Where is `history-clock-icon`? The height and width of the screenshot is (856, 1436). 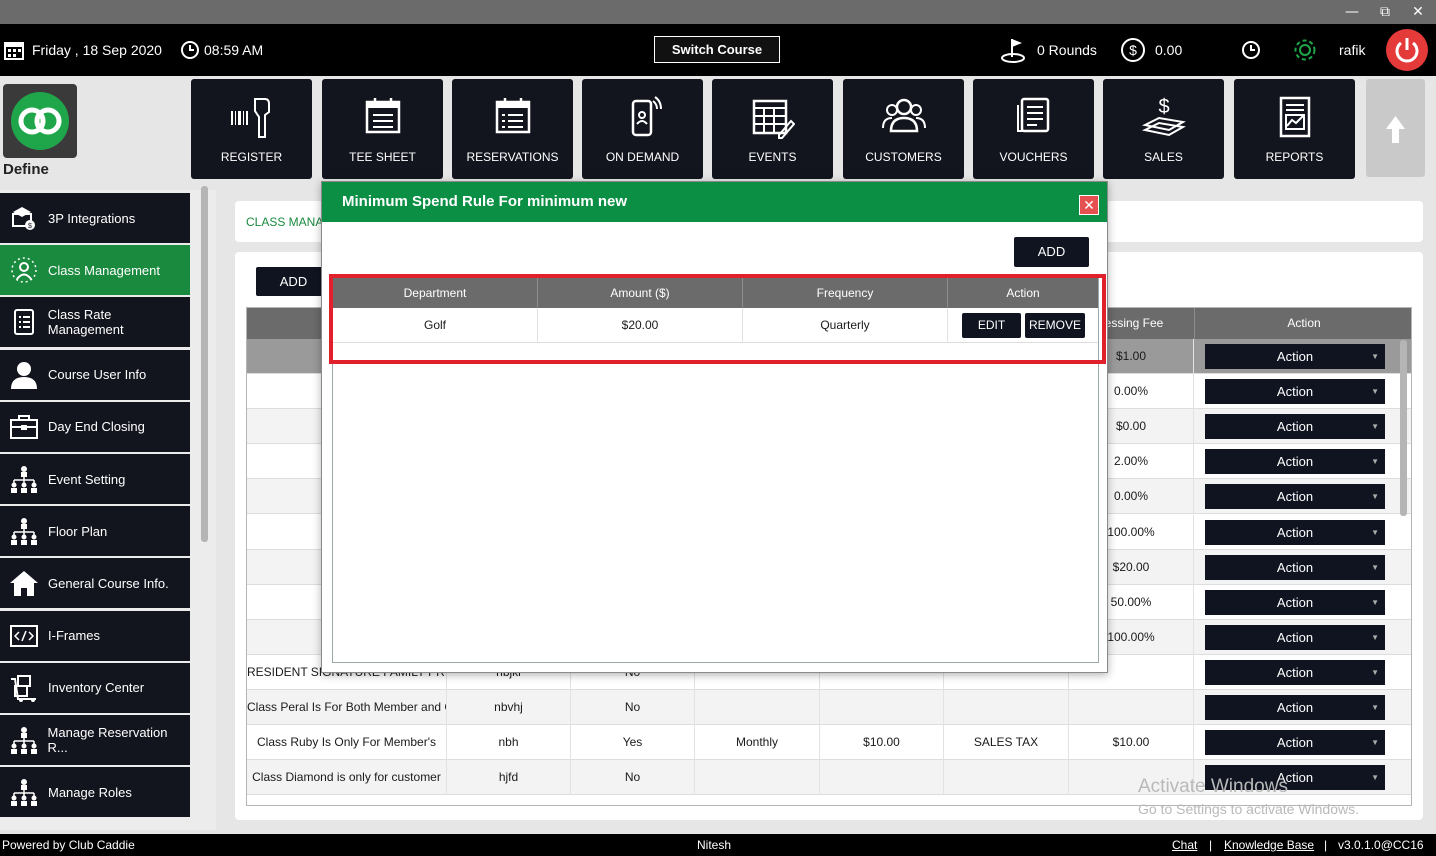
history-clock-icon is located at coordinates (1251, 50).